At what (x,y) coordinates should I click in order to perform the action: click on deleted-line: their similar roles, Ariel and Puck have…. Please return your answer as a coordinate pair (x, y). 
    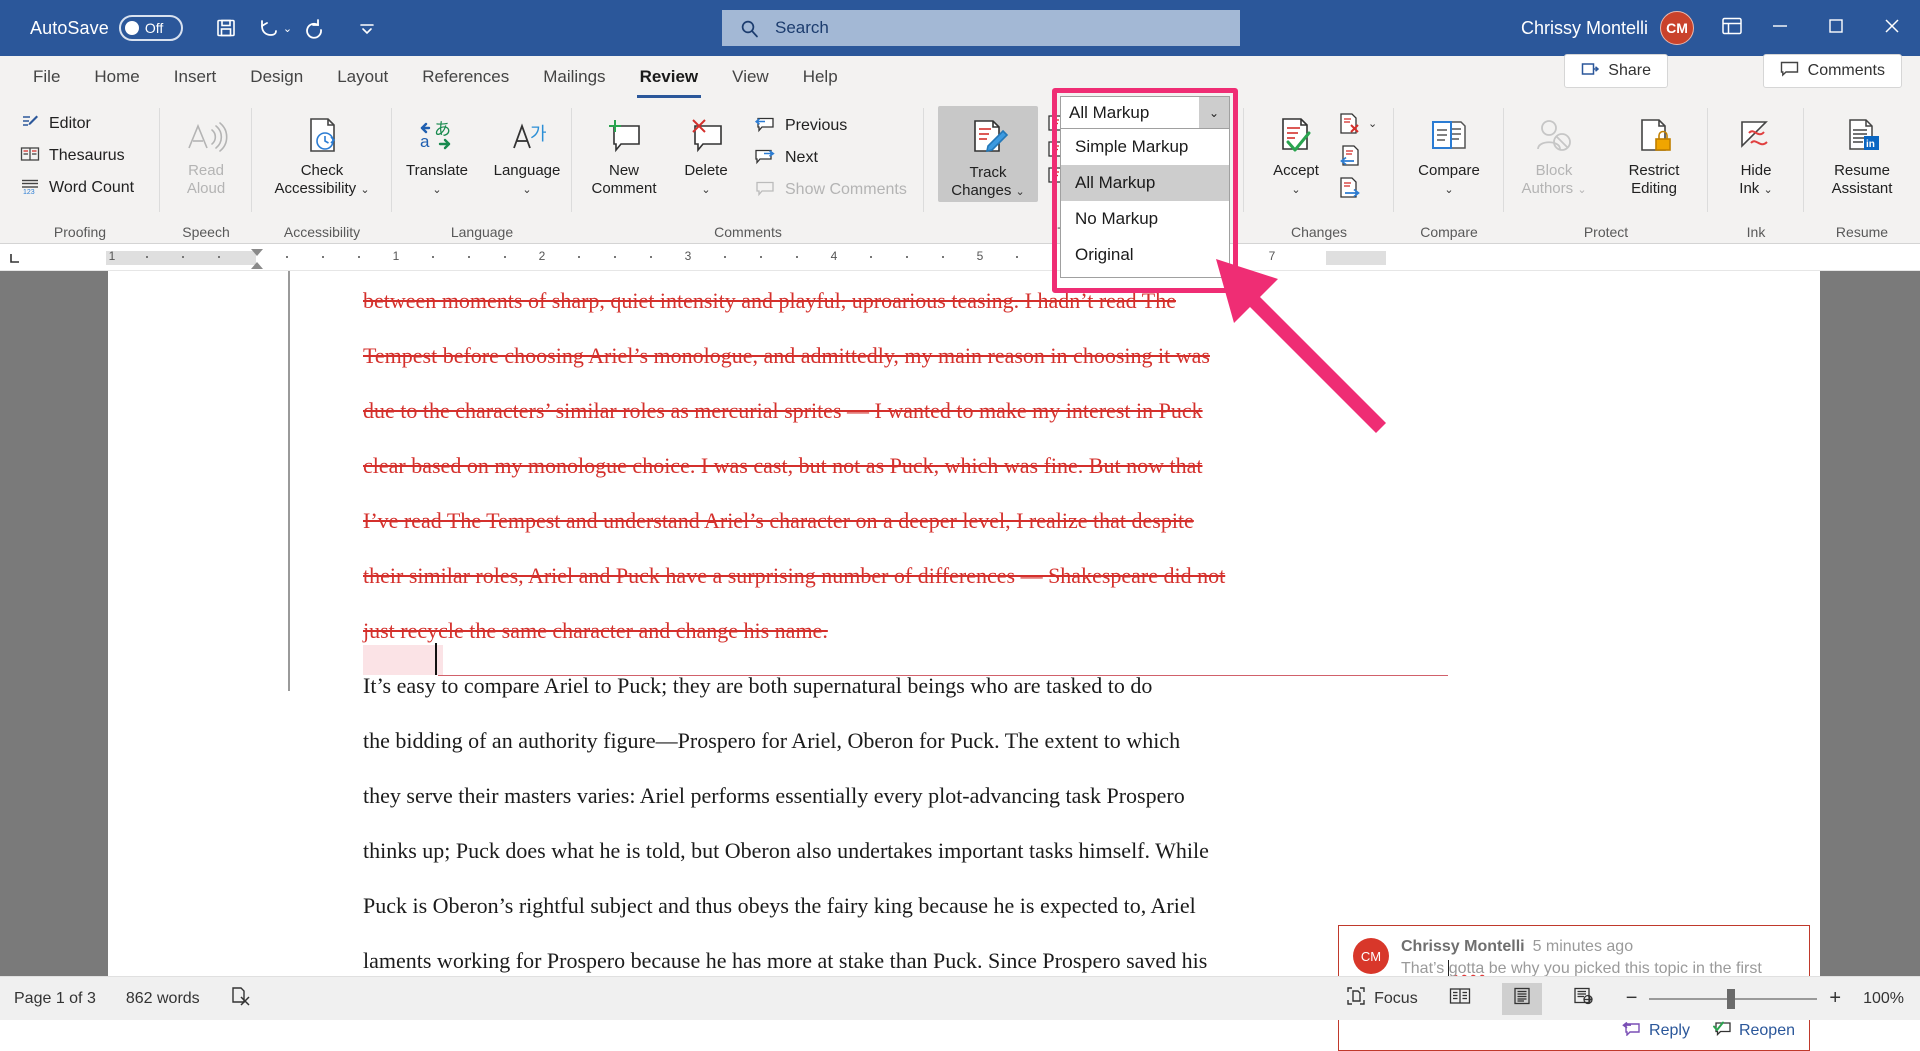
    Looking at the image, I should click on (833, 575).